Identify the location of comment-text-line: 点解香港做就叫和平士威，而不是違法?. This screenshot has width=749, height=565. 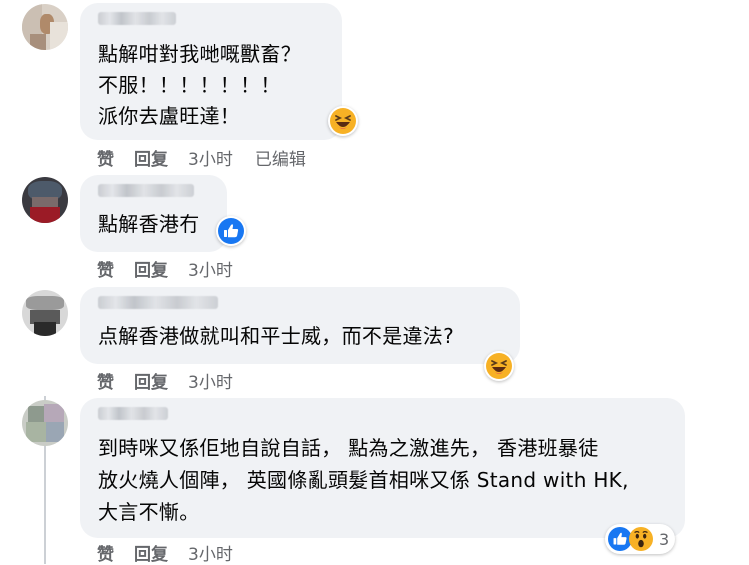
(276, 336).